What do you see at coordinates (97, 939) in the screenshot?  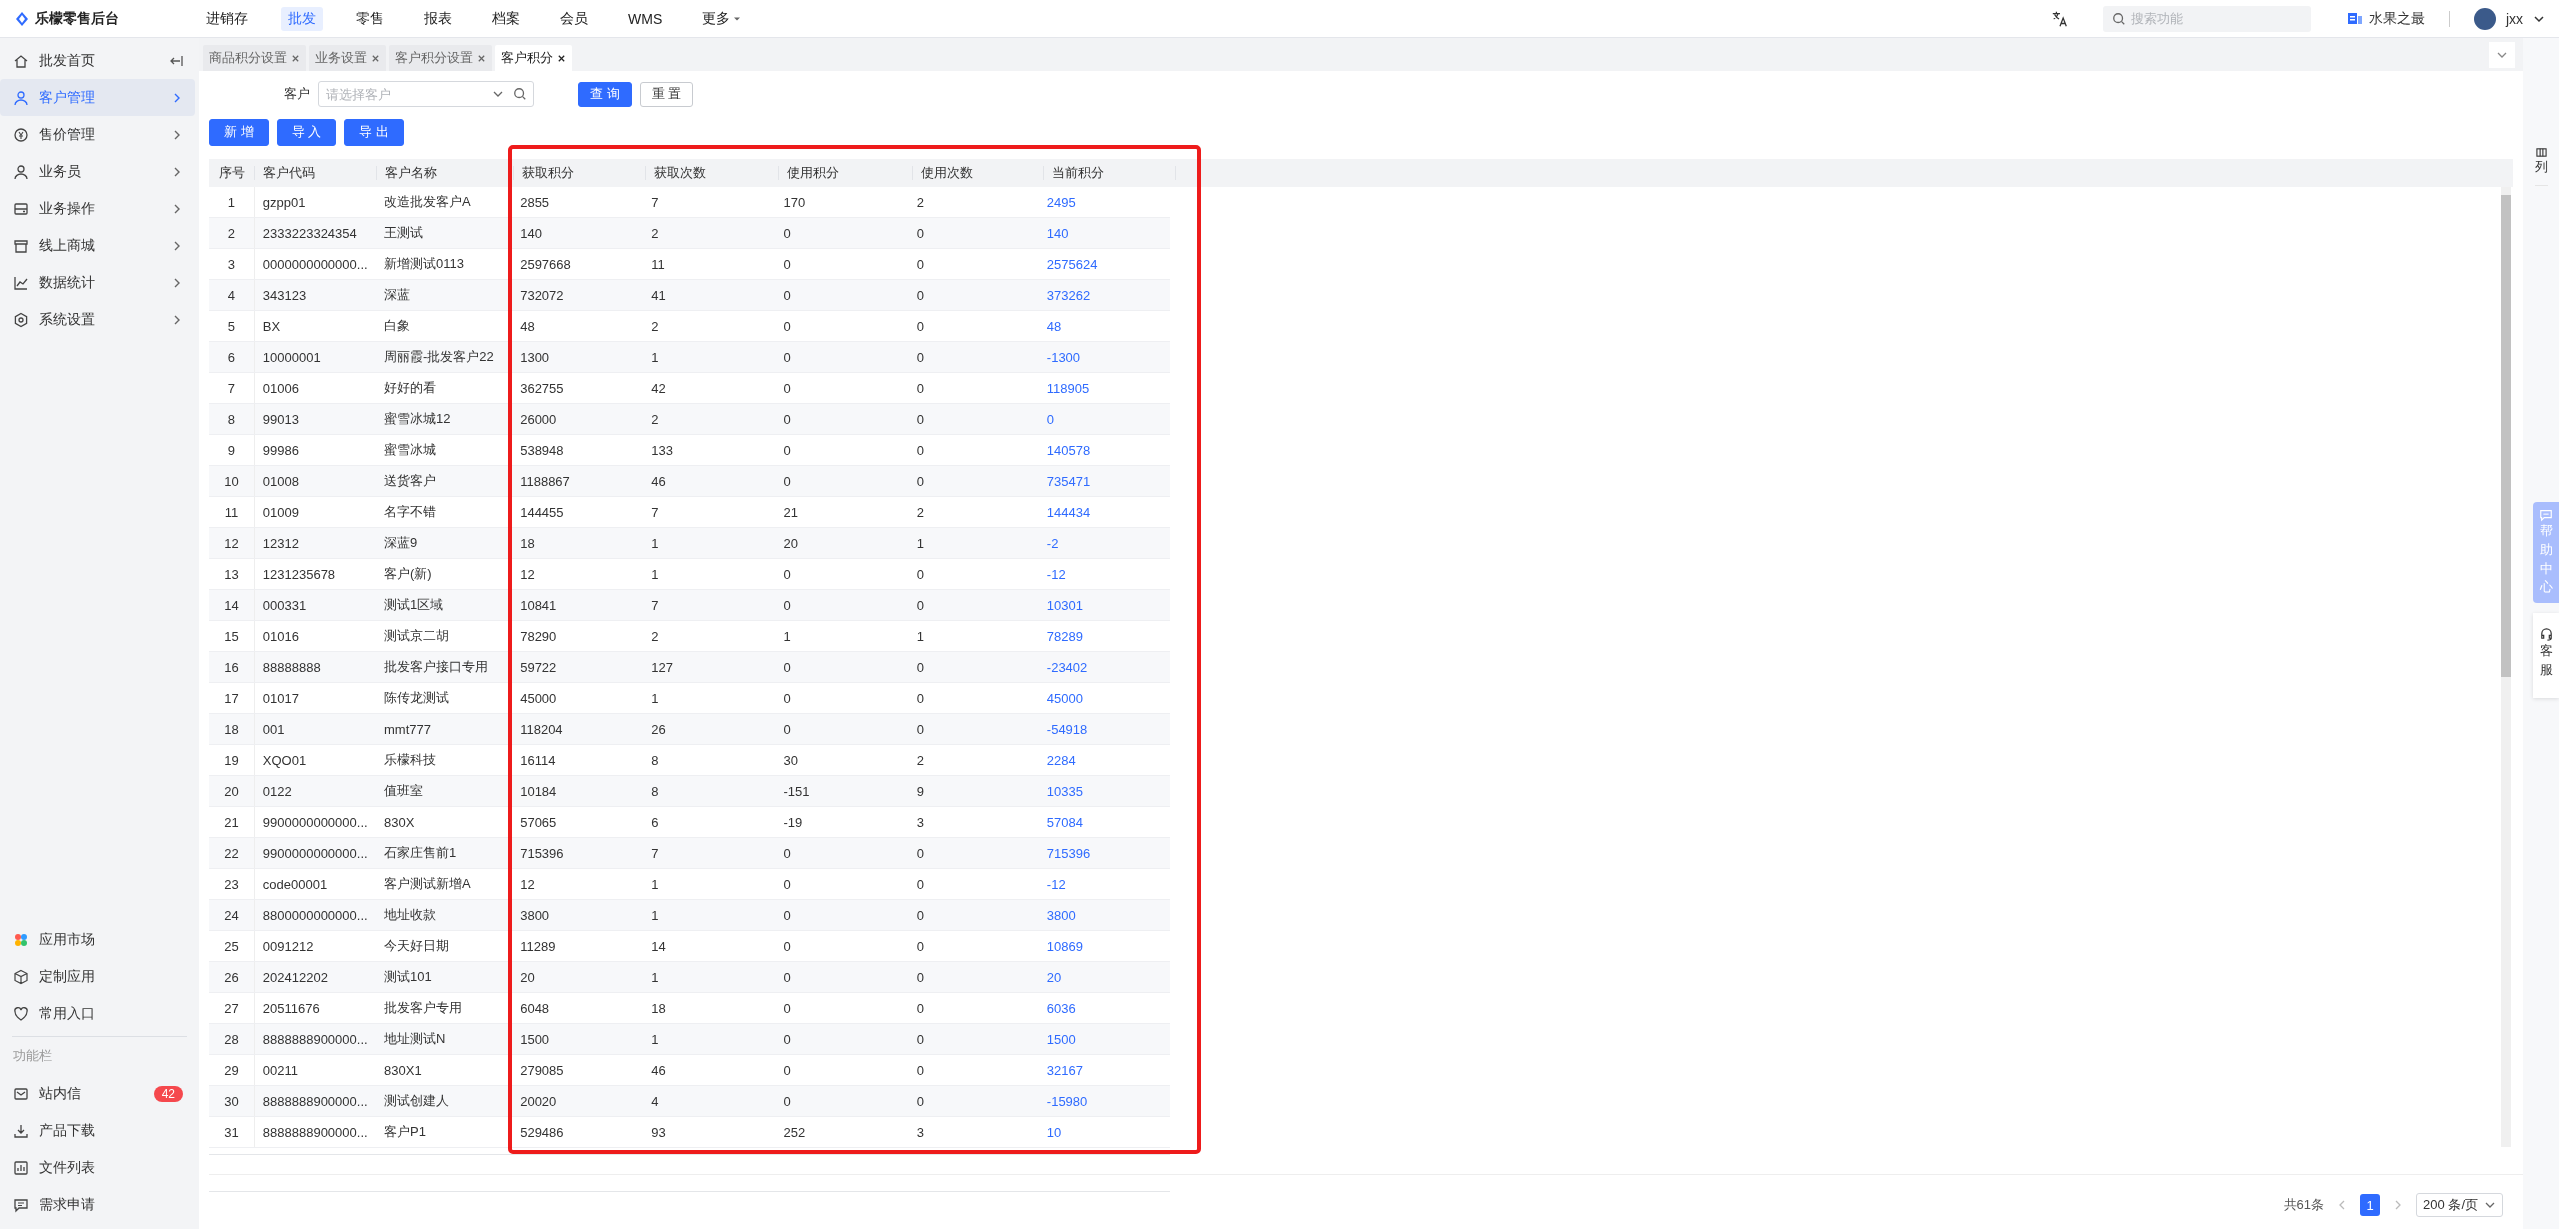 I see `sidebar-item: 应用市场` at bounding box center [97, 939].